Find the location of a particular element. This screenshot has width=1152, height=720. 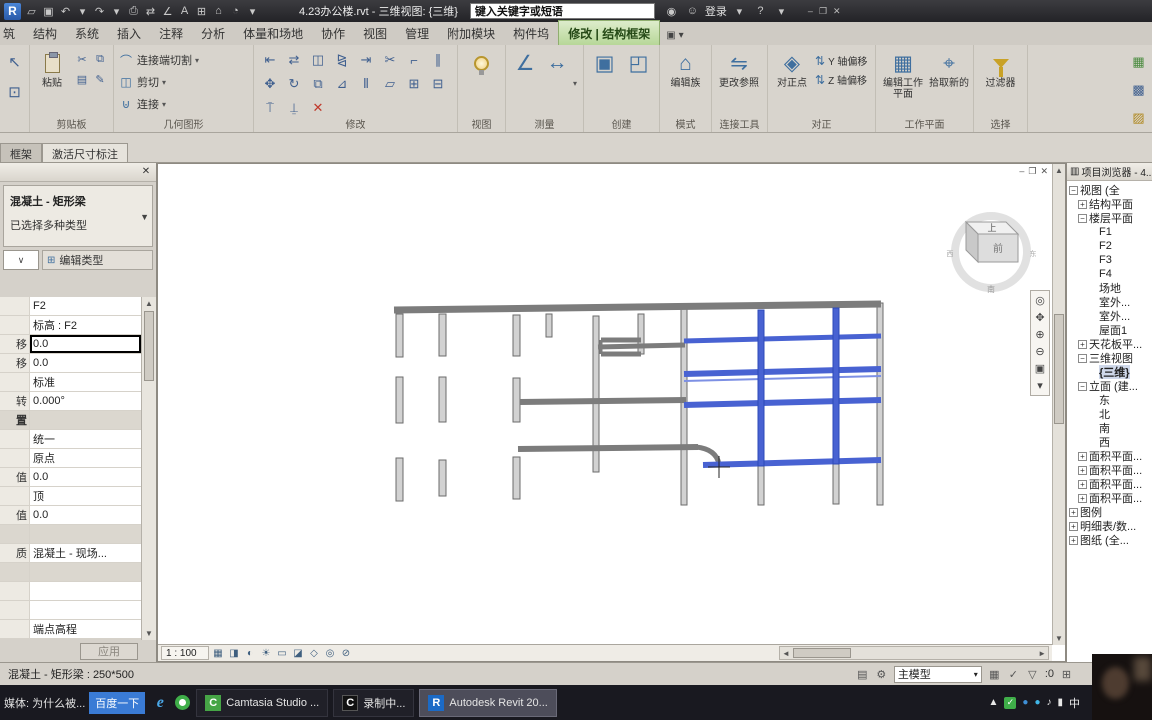

activate-dimensions-button: 激活尺寸标注 is located at coordinates (85, 152).